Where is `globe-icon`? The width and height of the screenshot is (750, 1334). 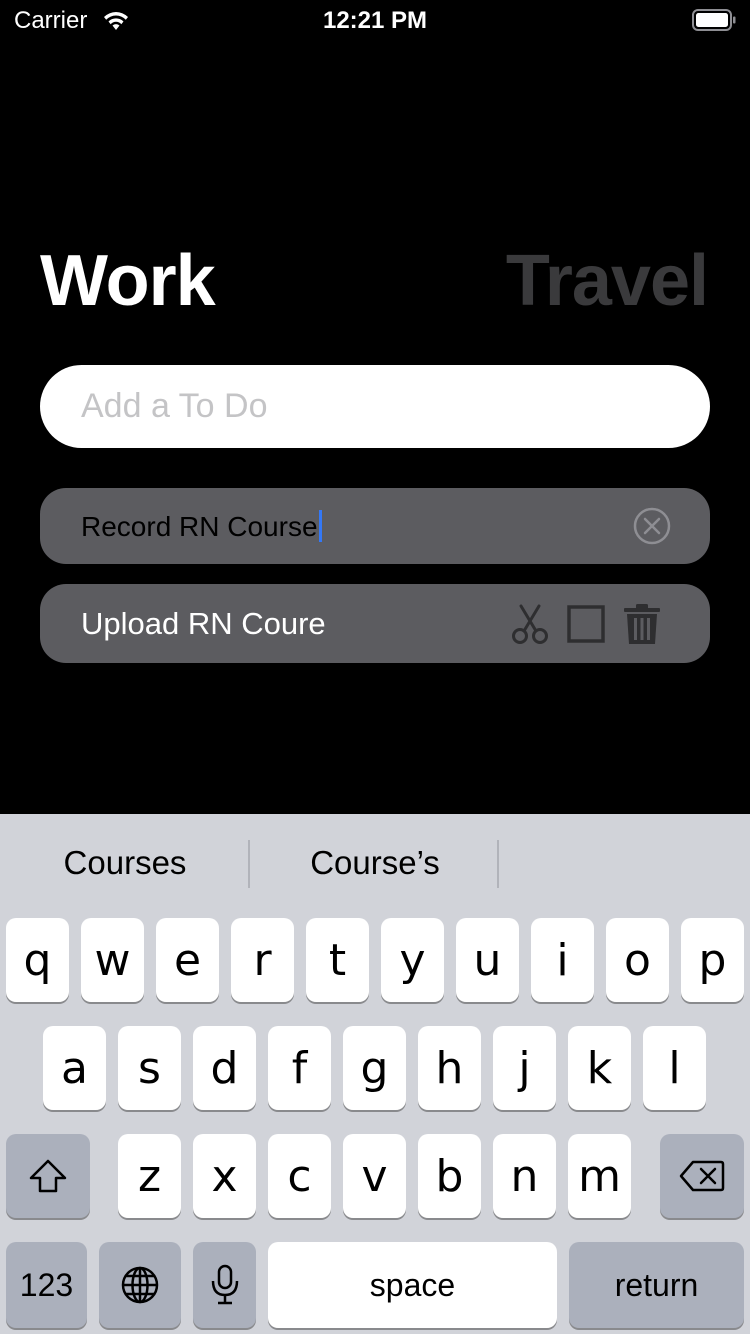
globe-icon is located at coordinates (140, 1285).